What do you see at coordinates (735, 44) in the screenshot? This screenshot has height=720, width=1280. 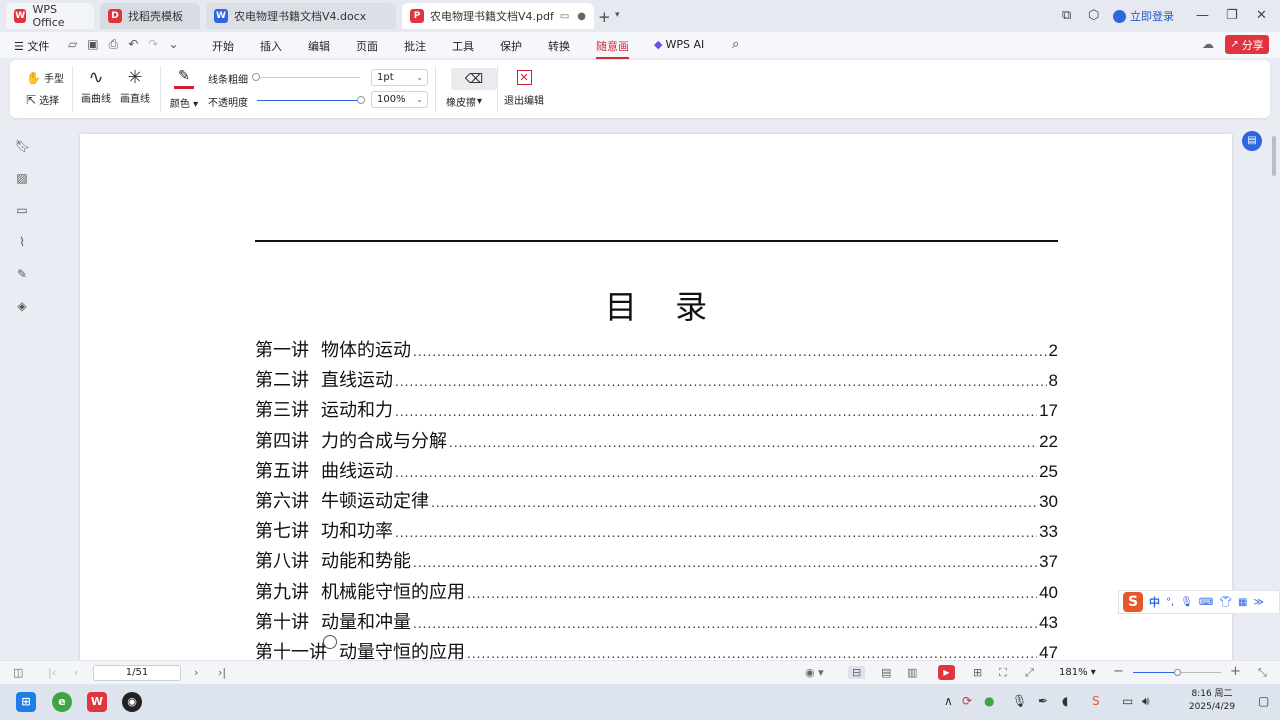 I see `search-icon: ⌕` at bounding box center [735, 44].